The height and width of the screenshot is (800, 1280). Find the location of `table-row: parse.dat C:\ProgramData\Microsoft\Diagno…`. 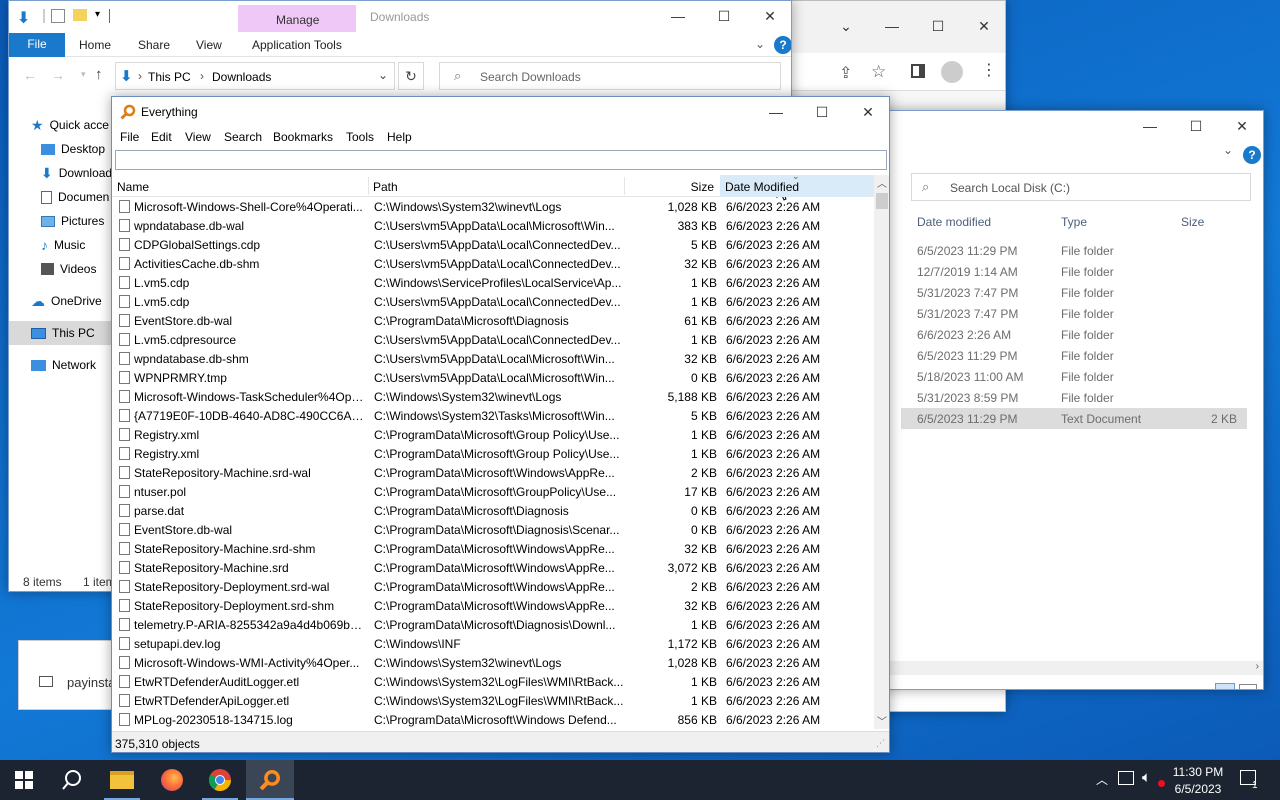

table-row: parse.dat C:\ProgramData\Microsoft\Diagno… is located at coordinates (493, 510).